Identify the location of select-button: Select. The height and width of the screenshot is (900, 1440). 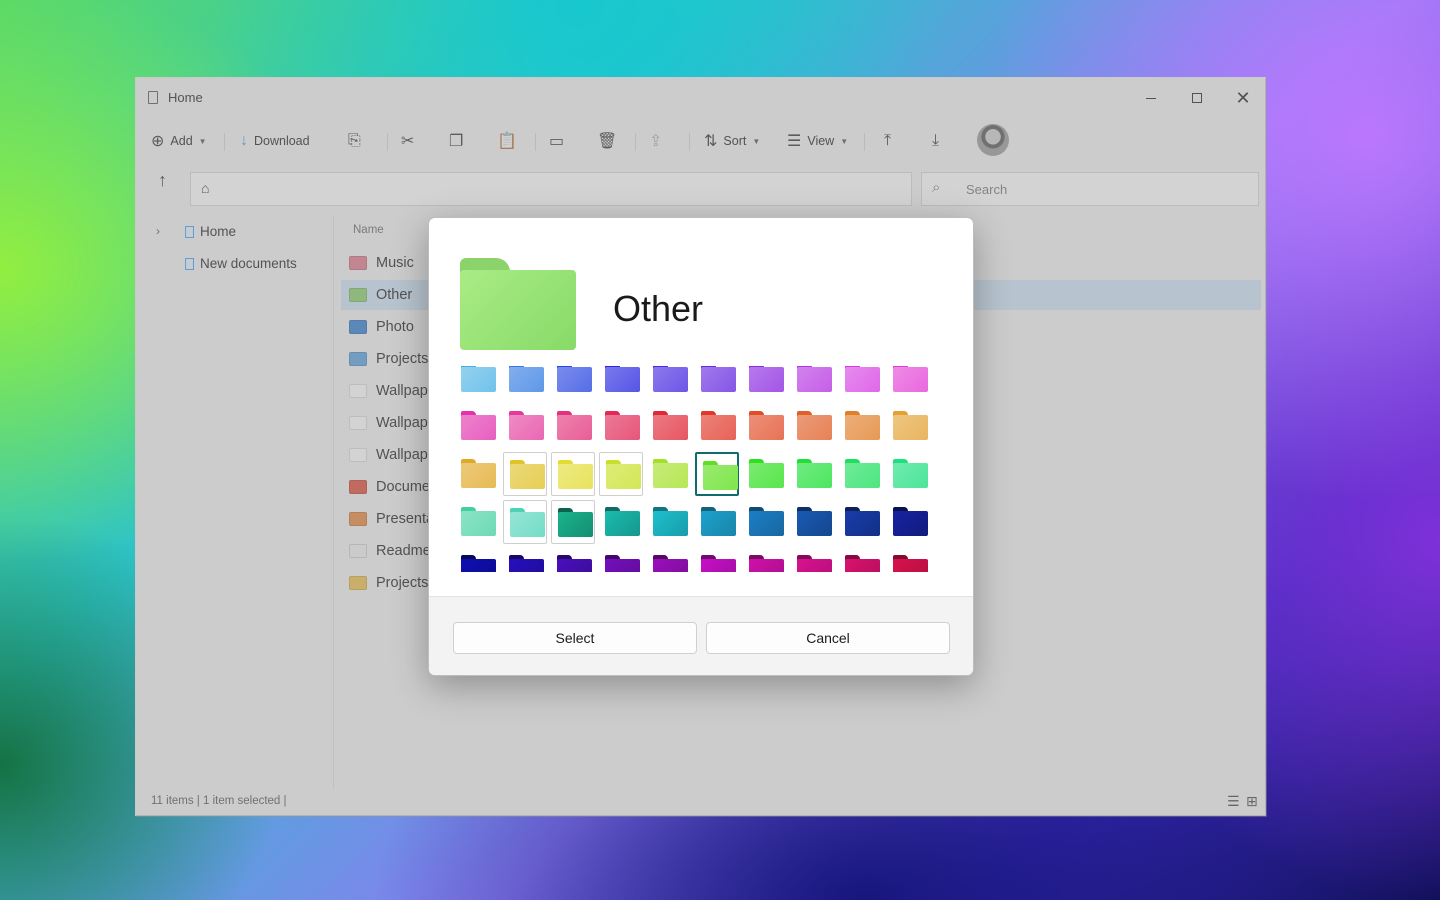
(575, 638).